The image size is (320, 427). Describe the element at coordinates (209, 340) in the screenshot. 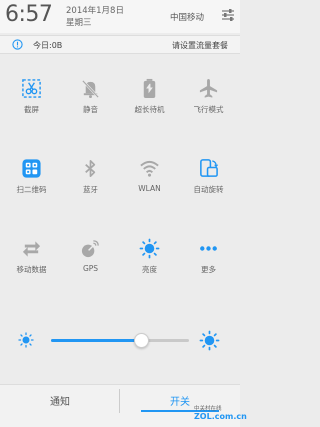

I see `brightness-high-icon` at that location.